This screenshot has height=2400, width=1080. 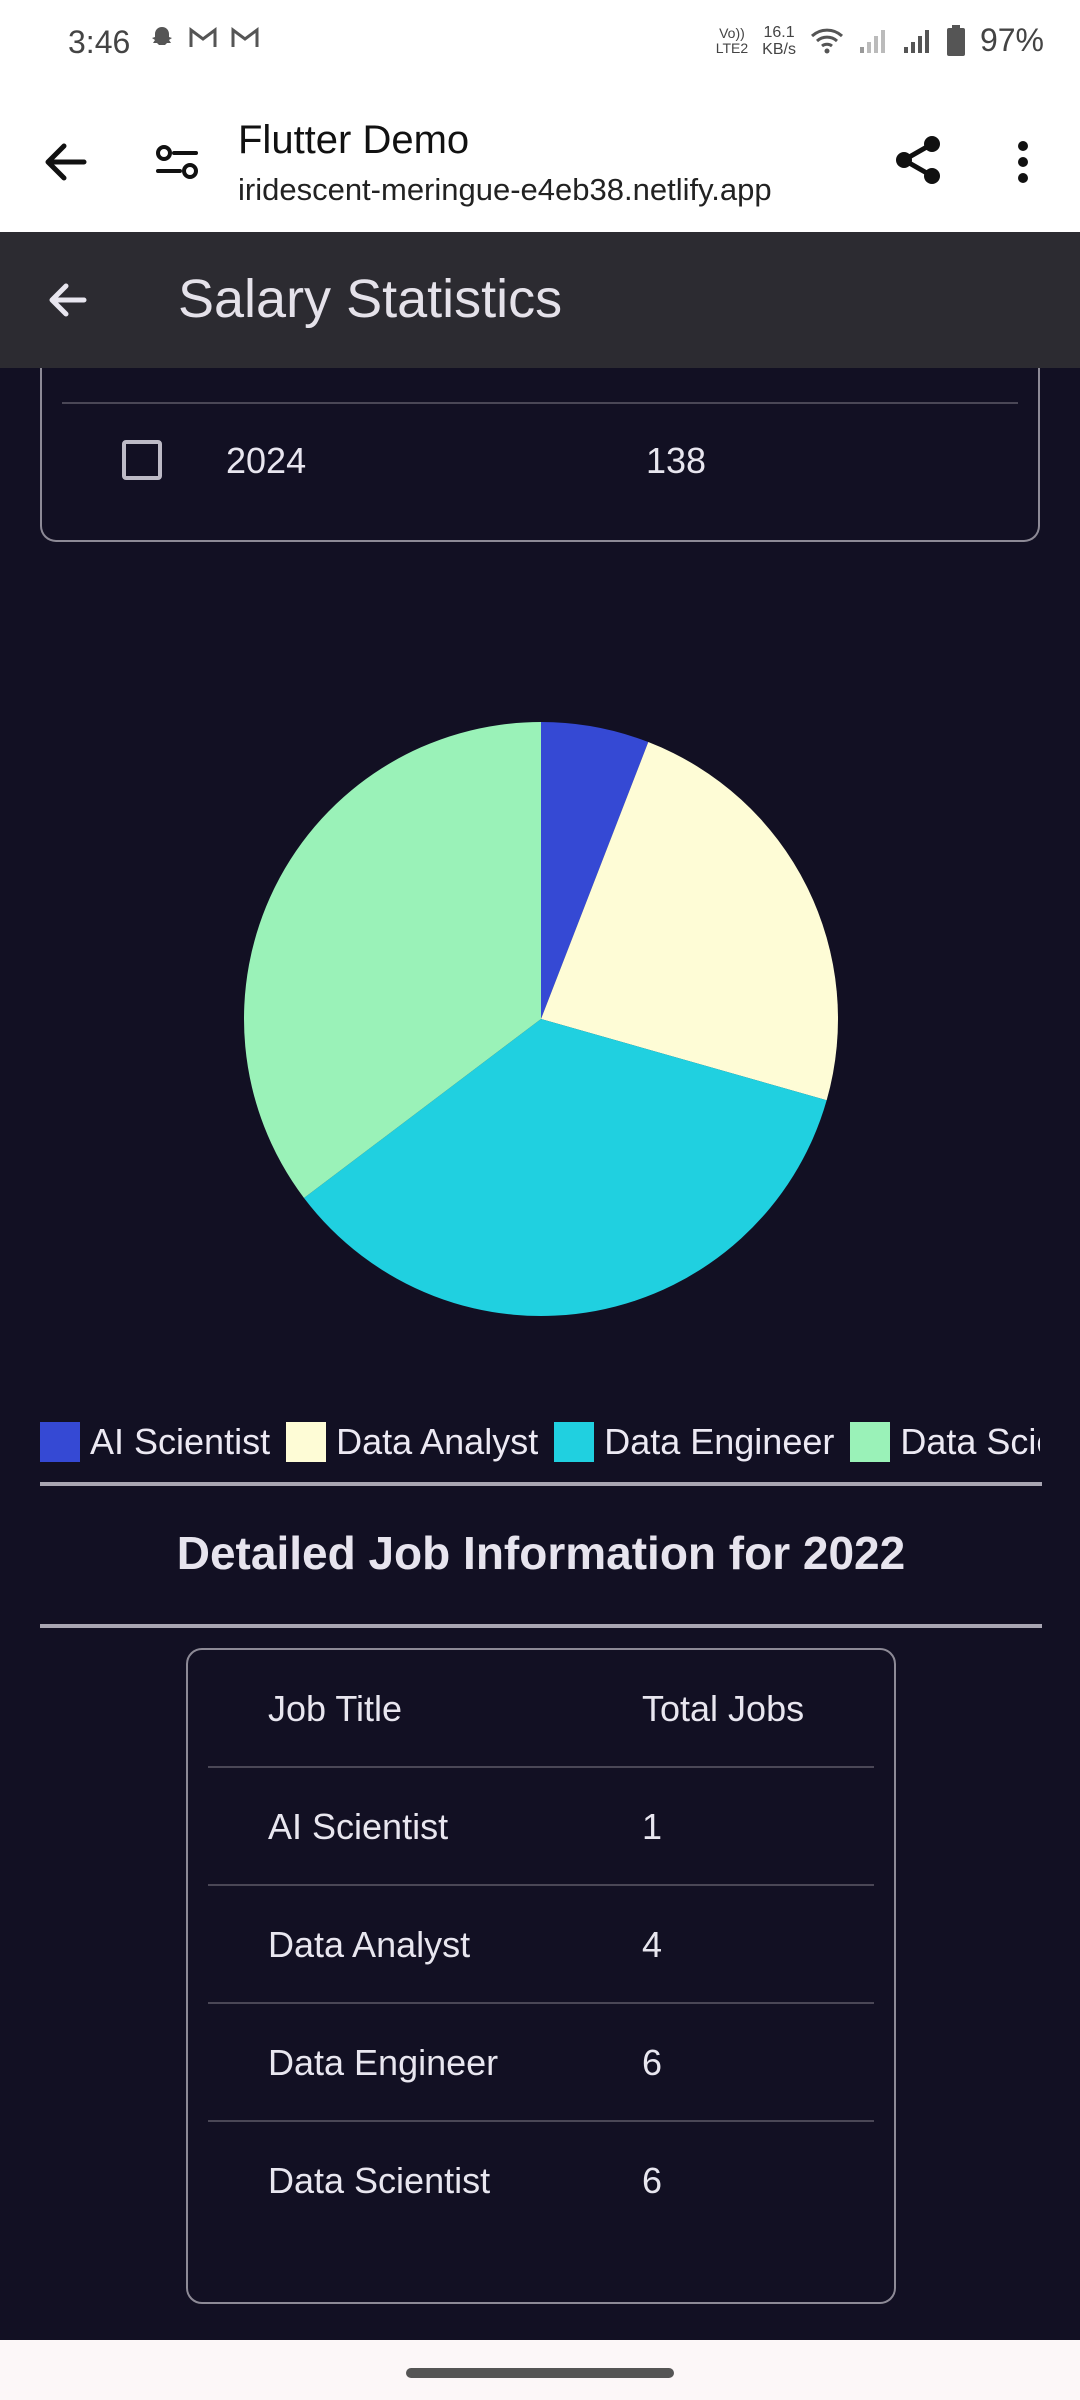 I want to click on table-divider, so click(x=540, y=403).